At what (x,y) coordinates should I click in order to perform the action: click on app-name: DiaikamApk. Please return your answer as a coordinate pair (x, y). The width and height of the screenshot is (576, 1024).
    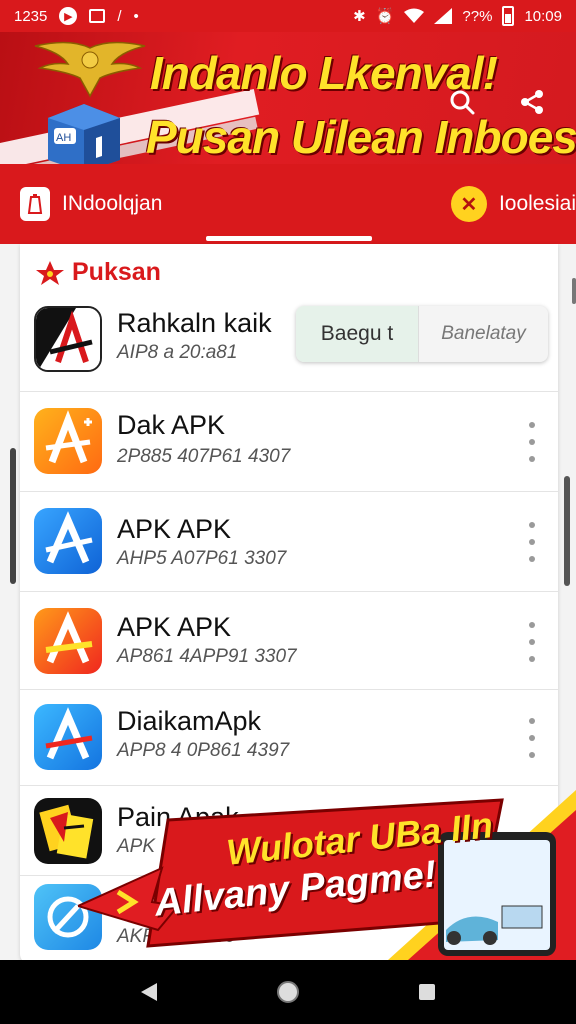
    Looking at the image, I should click on (189, 721).